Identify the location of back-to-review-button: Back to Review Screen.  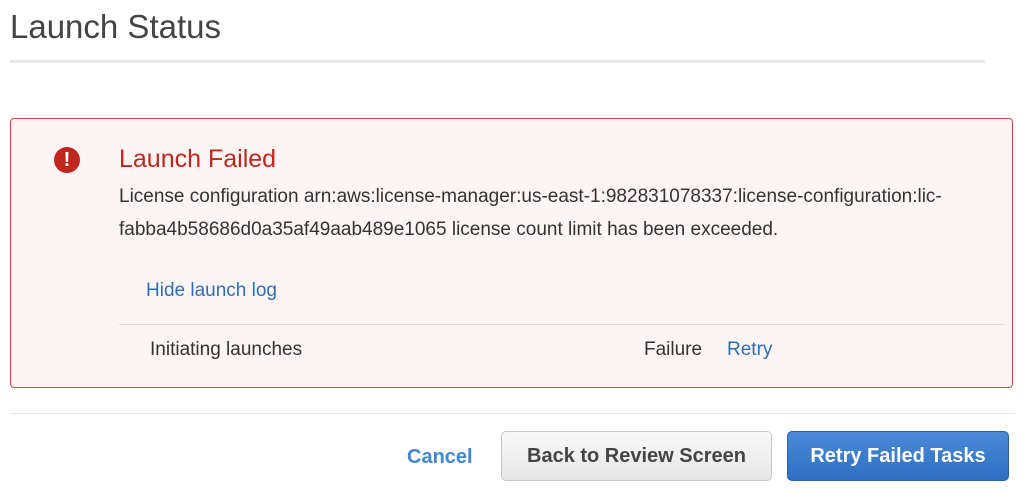
(636, 456).